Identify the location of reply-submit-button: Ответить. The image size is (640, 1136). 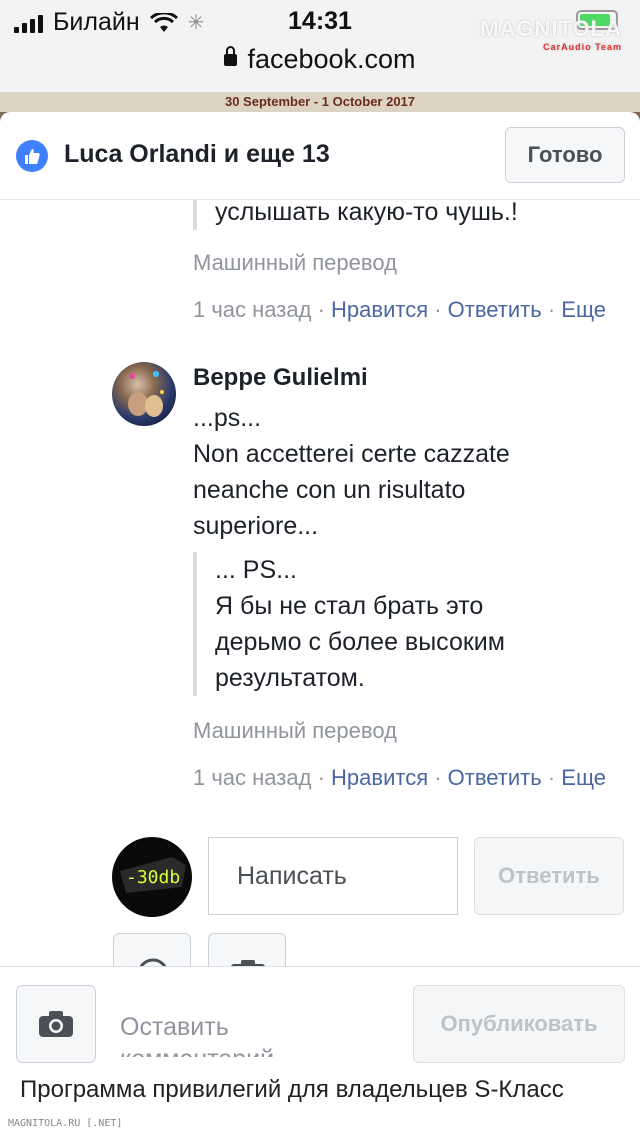
(549, 876).